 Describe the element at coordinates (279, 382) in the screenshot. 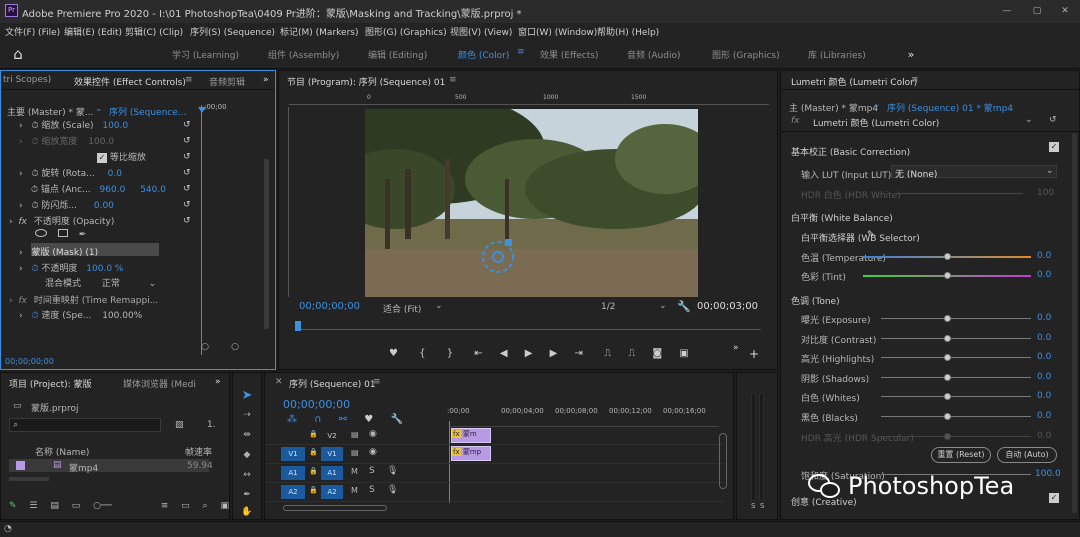

I see `close-tab-icon: ✕` at that location.